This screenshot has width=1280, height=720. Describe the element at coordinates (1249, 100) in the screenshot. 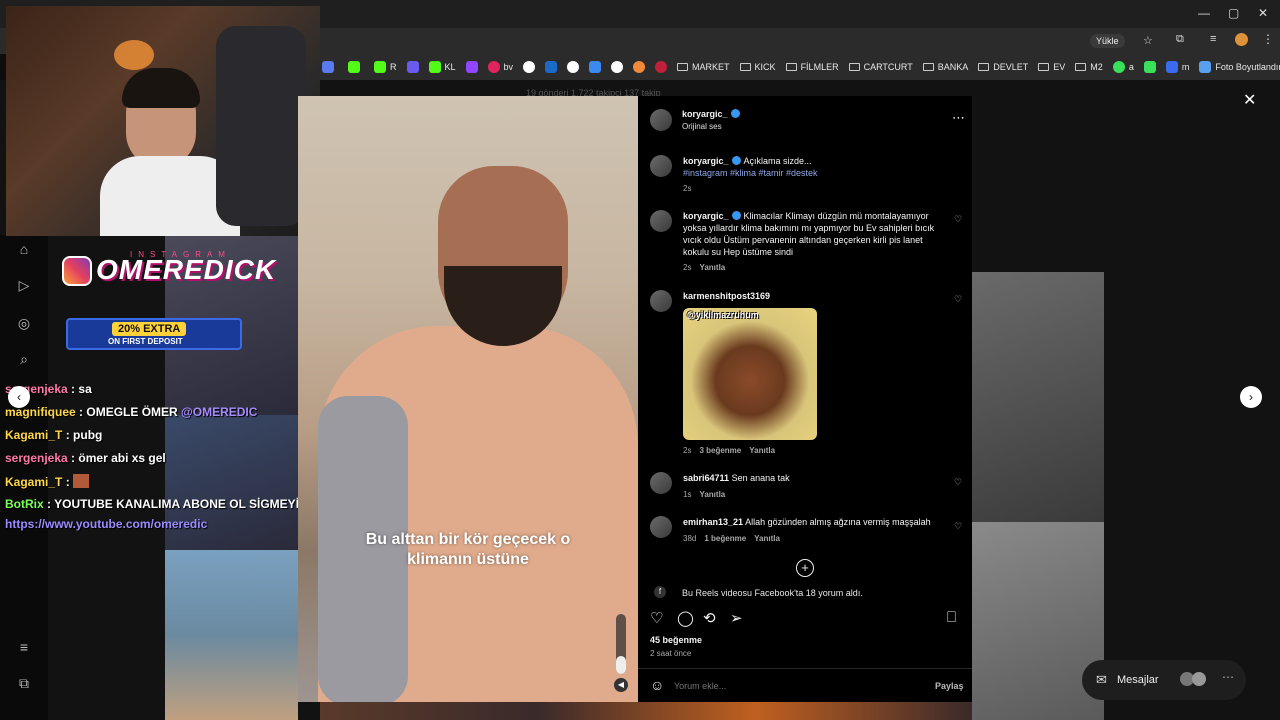

I see `close-modal-icon: ✕` at that location.